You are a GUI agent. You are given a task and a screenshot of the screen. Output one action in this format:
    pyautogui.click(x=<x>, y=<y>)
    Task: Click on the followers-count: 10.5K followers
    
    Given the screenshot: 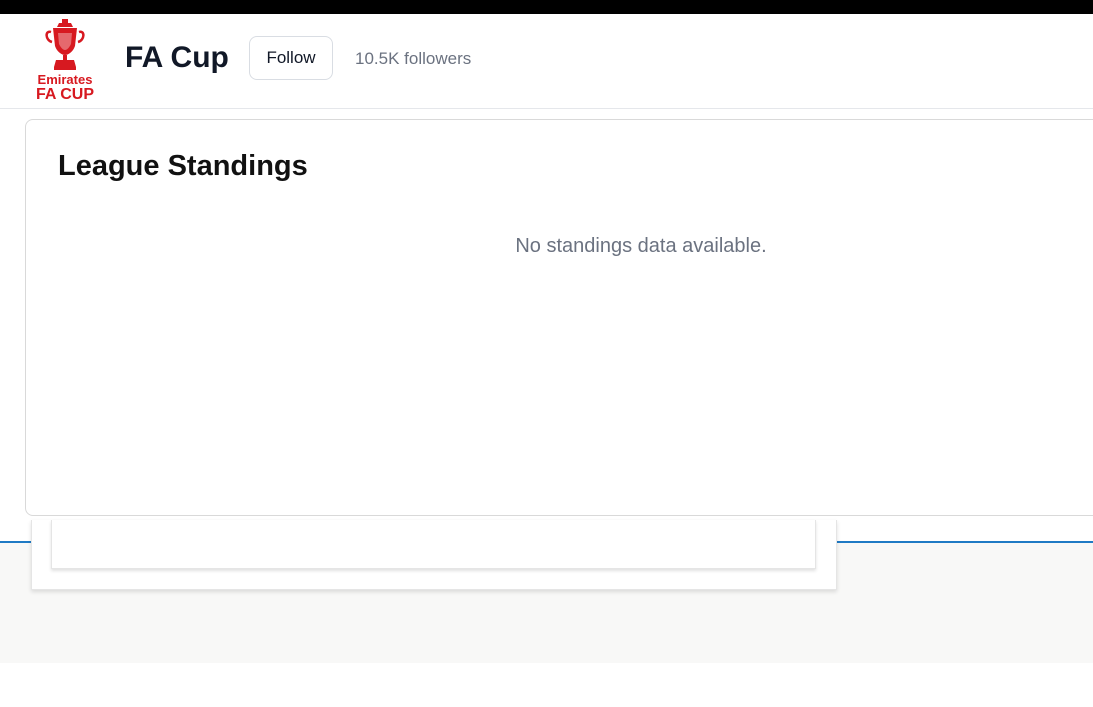 What is the action you would take?
    pyautogui.click(x=413, y=58)
    